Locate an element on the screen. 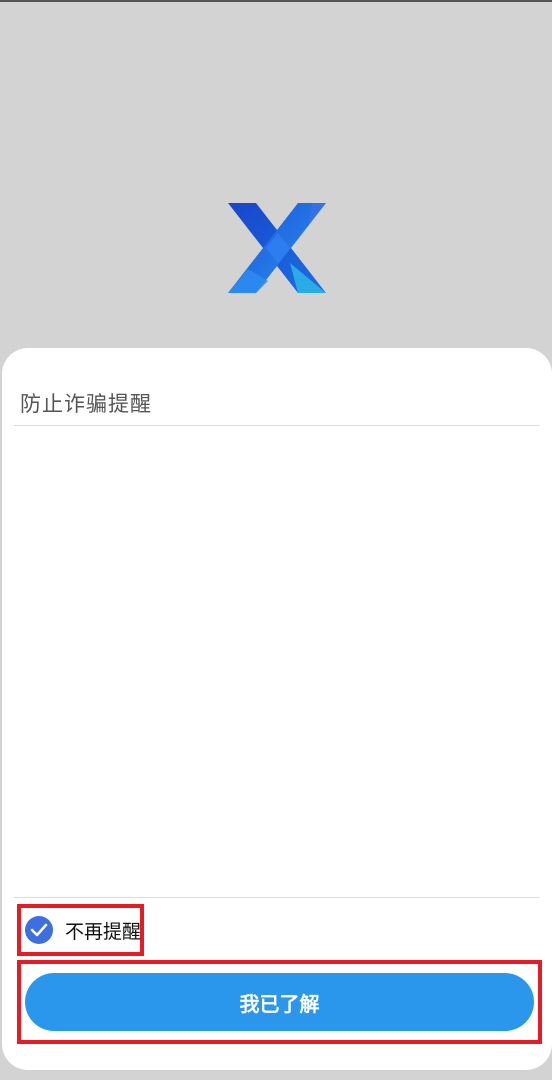  dont-remind-label: 不再提醒 is located at coordinates (103, 931).